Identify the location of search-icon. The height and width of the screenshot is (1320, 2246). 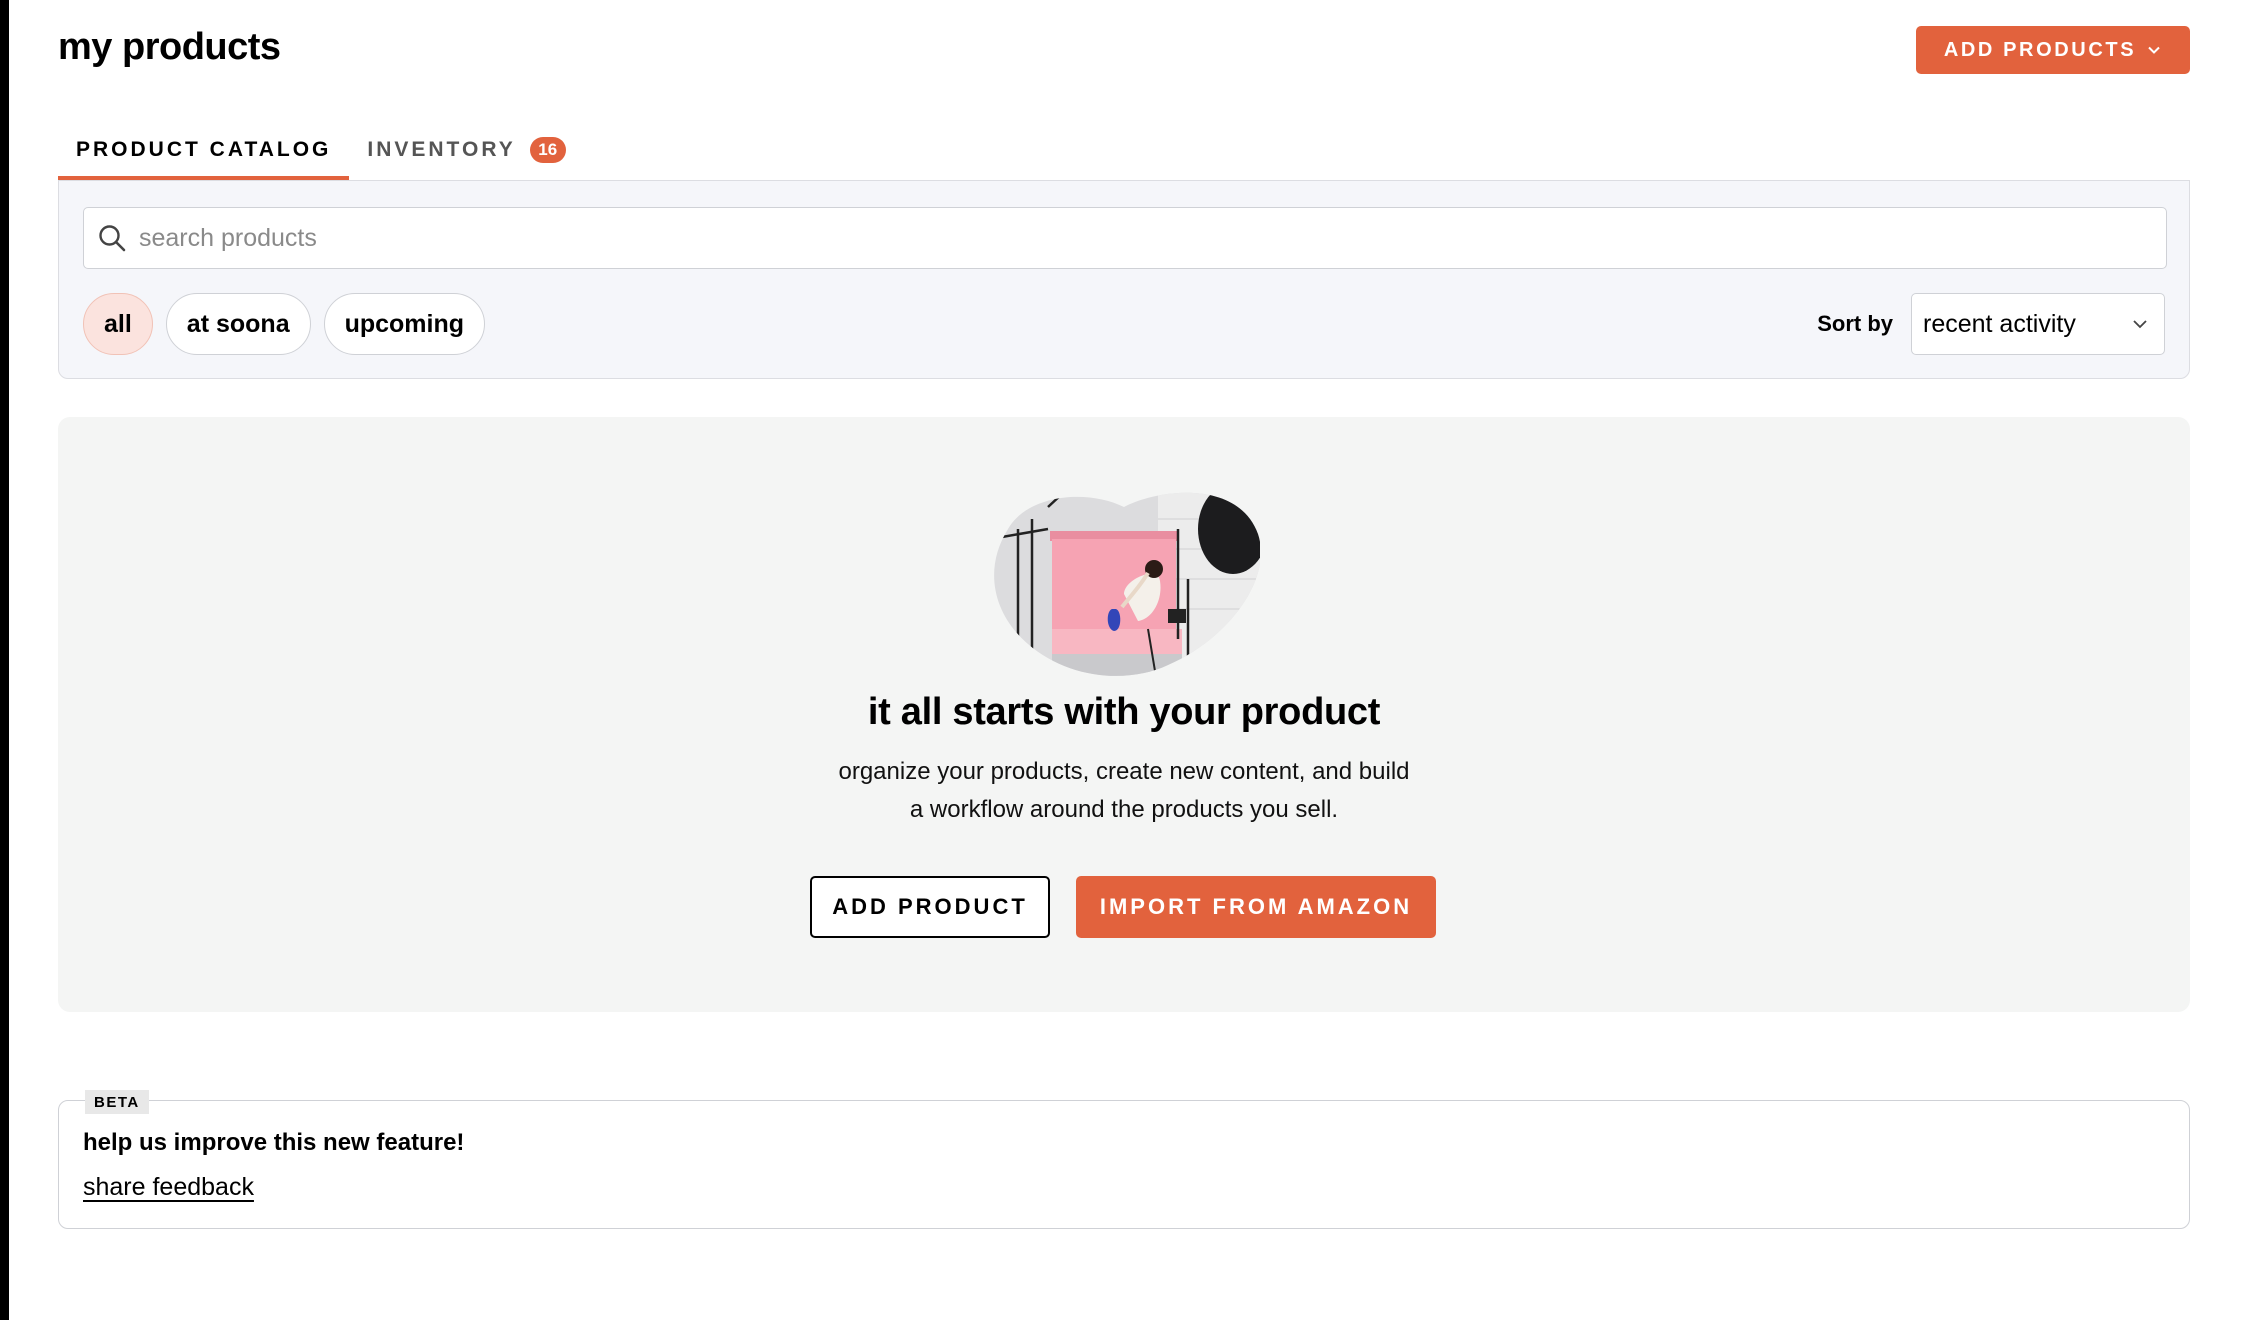
(112, 238).